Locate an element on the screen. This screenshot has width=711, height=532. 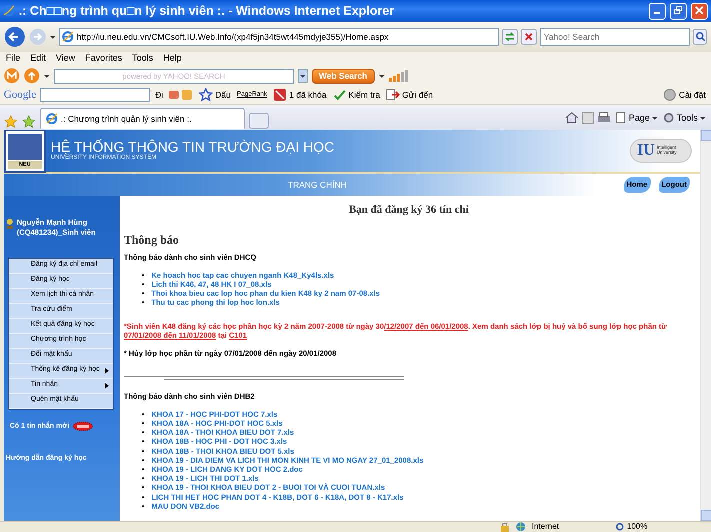
command-button: Tools is located at coordinates (684, 118).